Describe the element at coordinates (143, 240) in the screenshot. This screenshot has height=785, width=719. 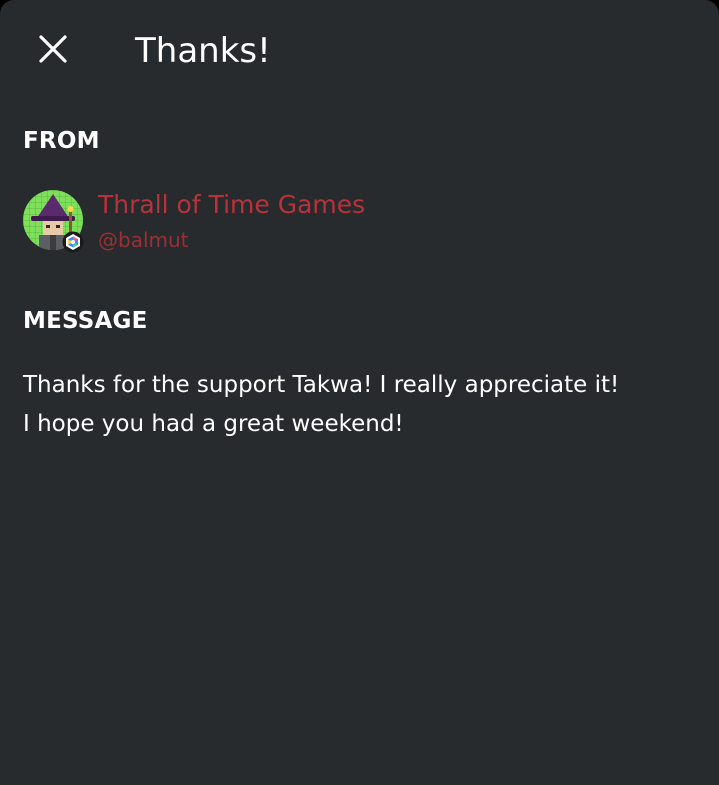
I see `sender-handle: @balmut` at that location.